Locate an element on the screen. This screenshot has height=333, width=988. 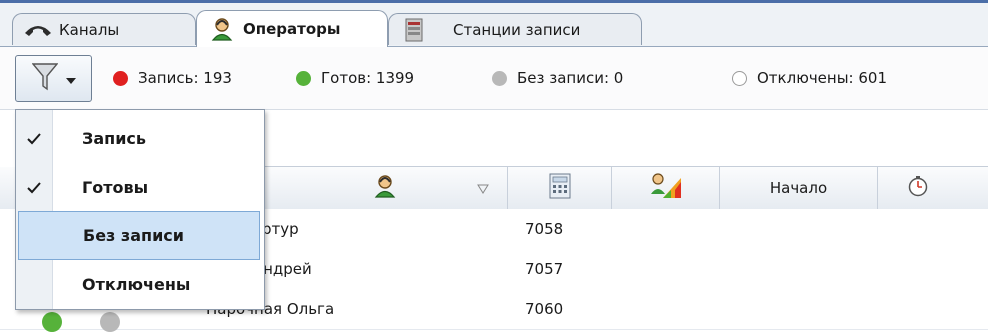
menu-item-disconnected: Отключены is located at coordinates (139, 284).